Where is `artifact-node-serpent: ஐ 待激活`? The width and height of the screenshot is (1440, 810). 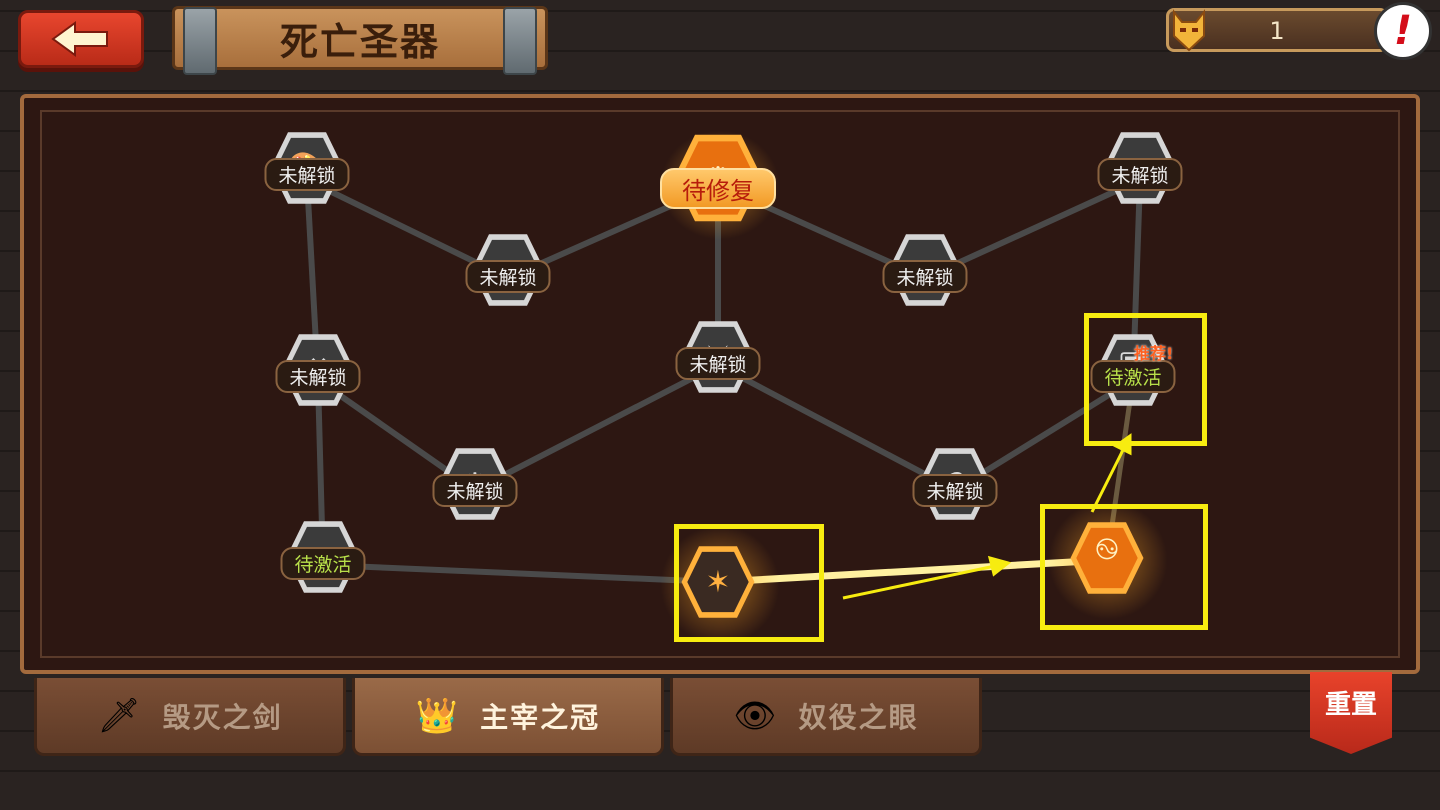 artifact-node-serpent: ஐ 待激活 is located at coordinates (323, 557).